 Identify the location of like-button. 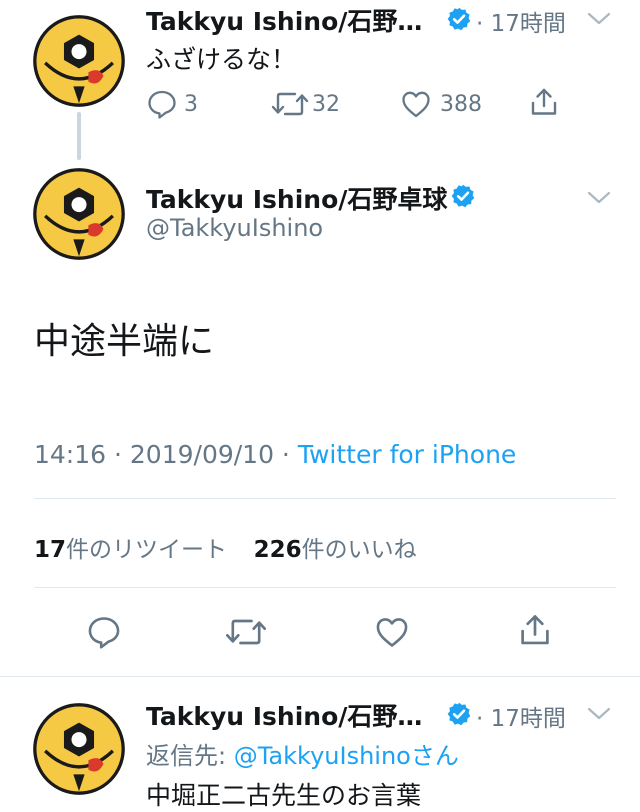
(392, 632).